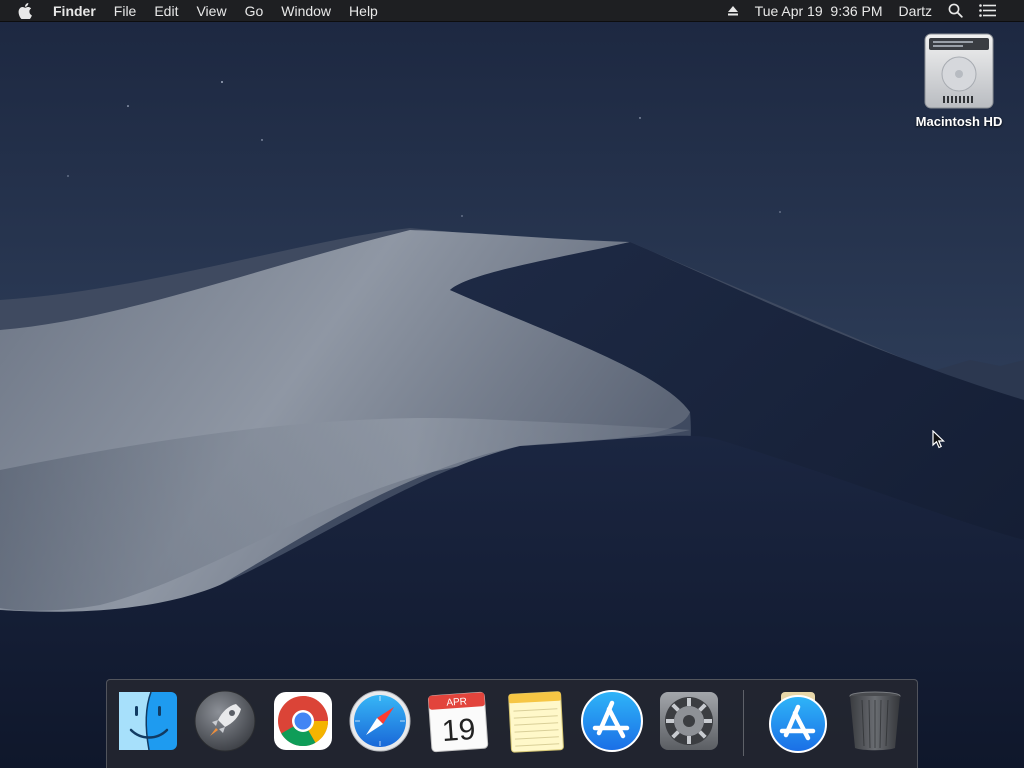  Describe the element at coordinates (74, 11) in the screenshot. I see `menu-app-finder: Finder` at that location.